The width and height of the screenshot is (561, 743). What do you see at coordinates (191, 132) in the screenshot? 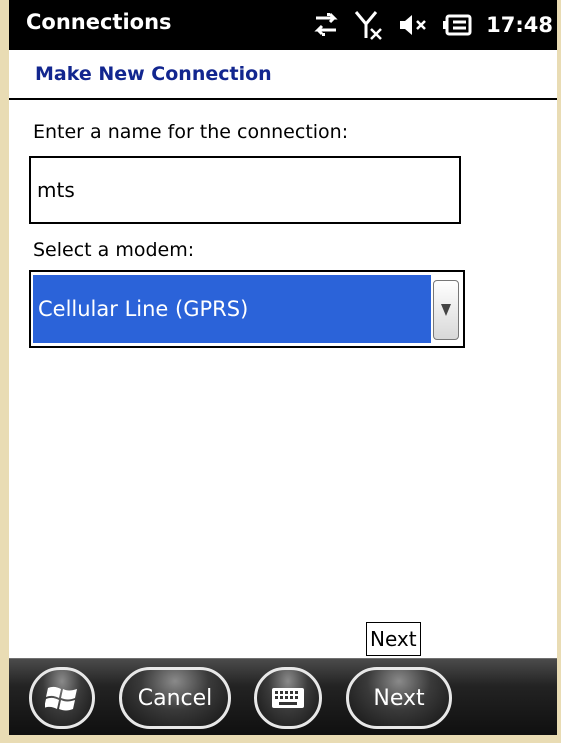
I see `connection-name-label: Enter a name for the connection:` at bounding box center [191, 132].